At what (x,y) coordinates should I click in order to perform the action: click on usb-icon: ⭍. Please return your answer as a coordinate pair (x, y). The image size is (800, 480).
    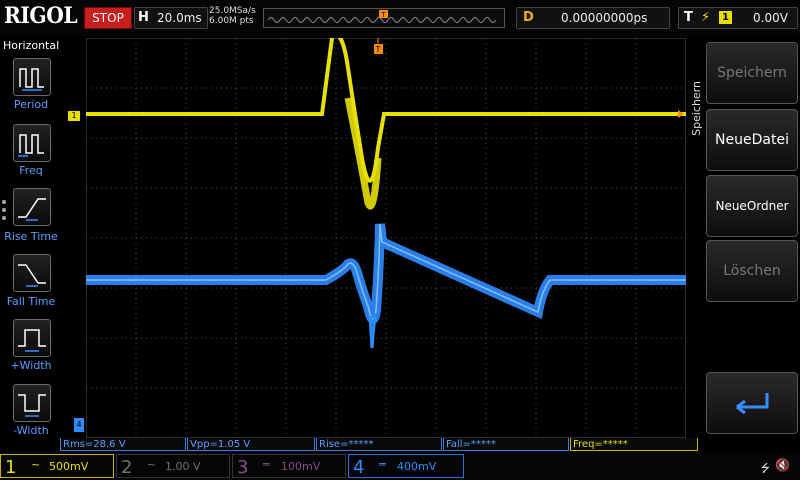
    Looking at the image, I should click on (765, 468).